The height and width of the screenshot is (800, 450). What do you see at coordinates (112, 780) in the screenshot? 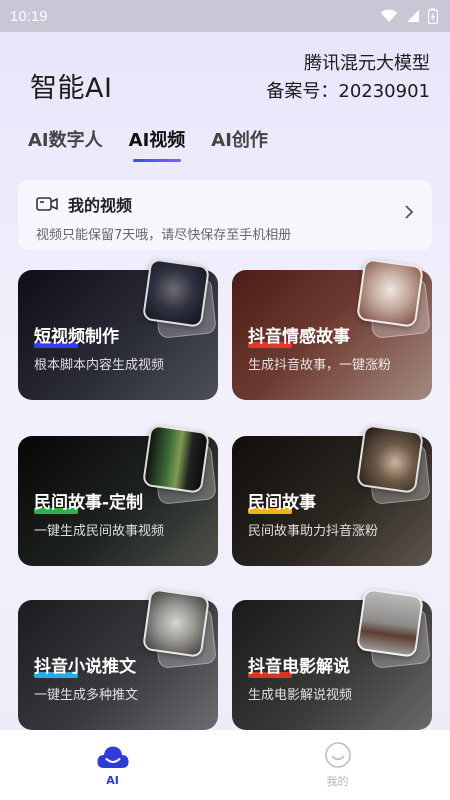
I see `nav-label-ai: AI` at bounding box center [112, 780].